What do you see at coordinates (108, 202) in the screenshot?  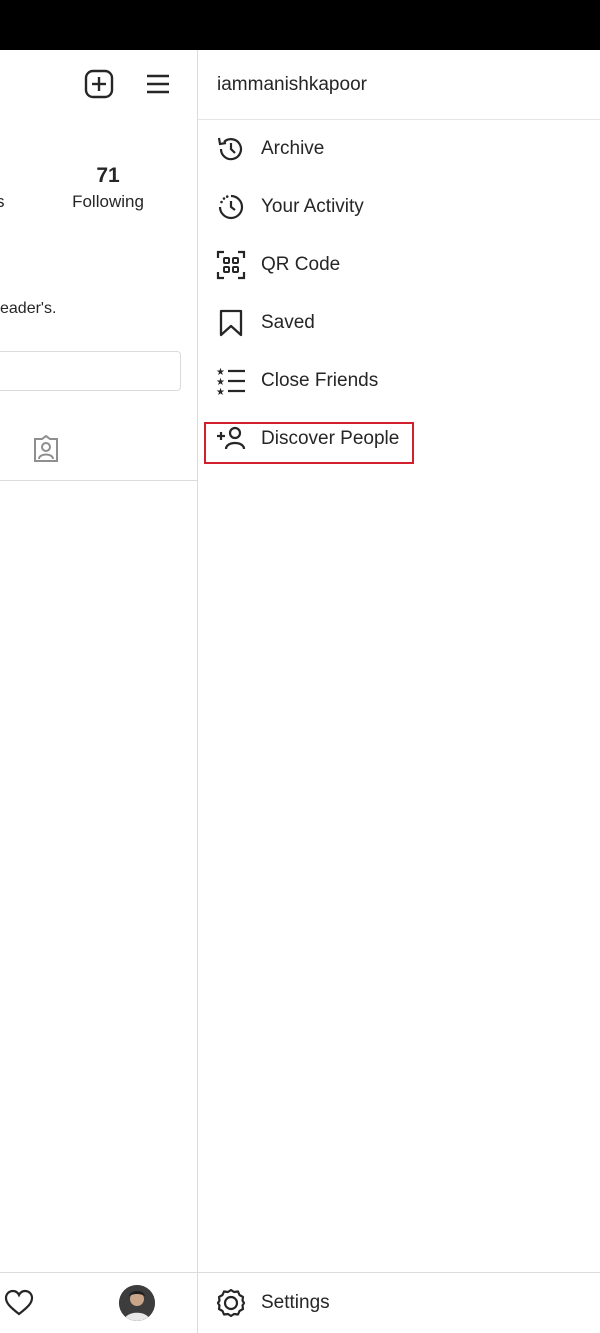 I see `following-label: Following` at bounding box center [108, 202].